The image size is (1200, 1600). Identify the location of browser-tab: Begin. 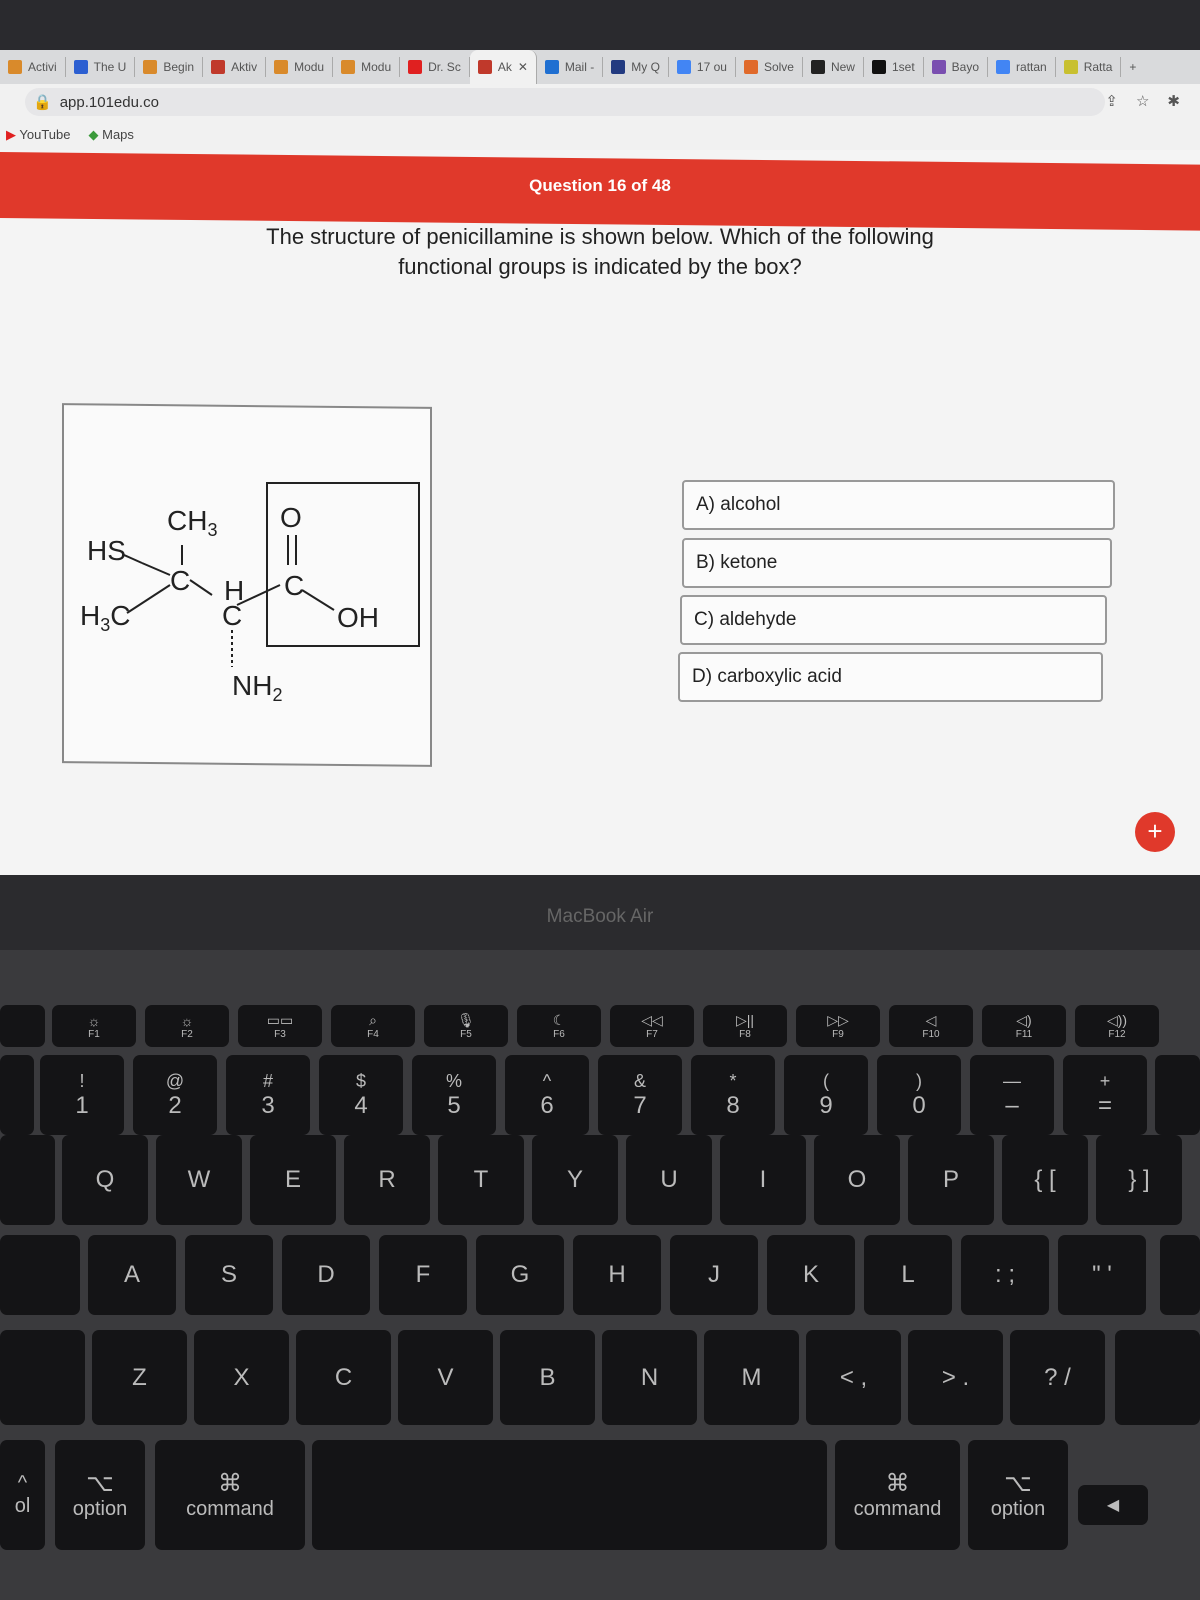
(169, 67).